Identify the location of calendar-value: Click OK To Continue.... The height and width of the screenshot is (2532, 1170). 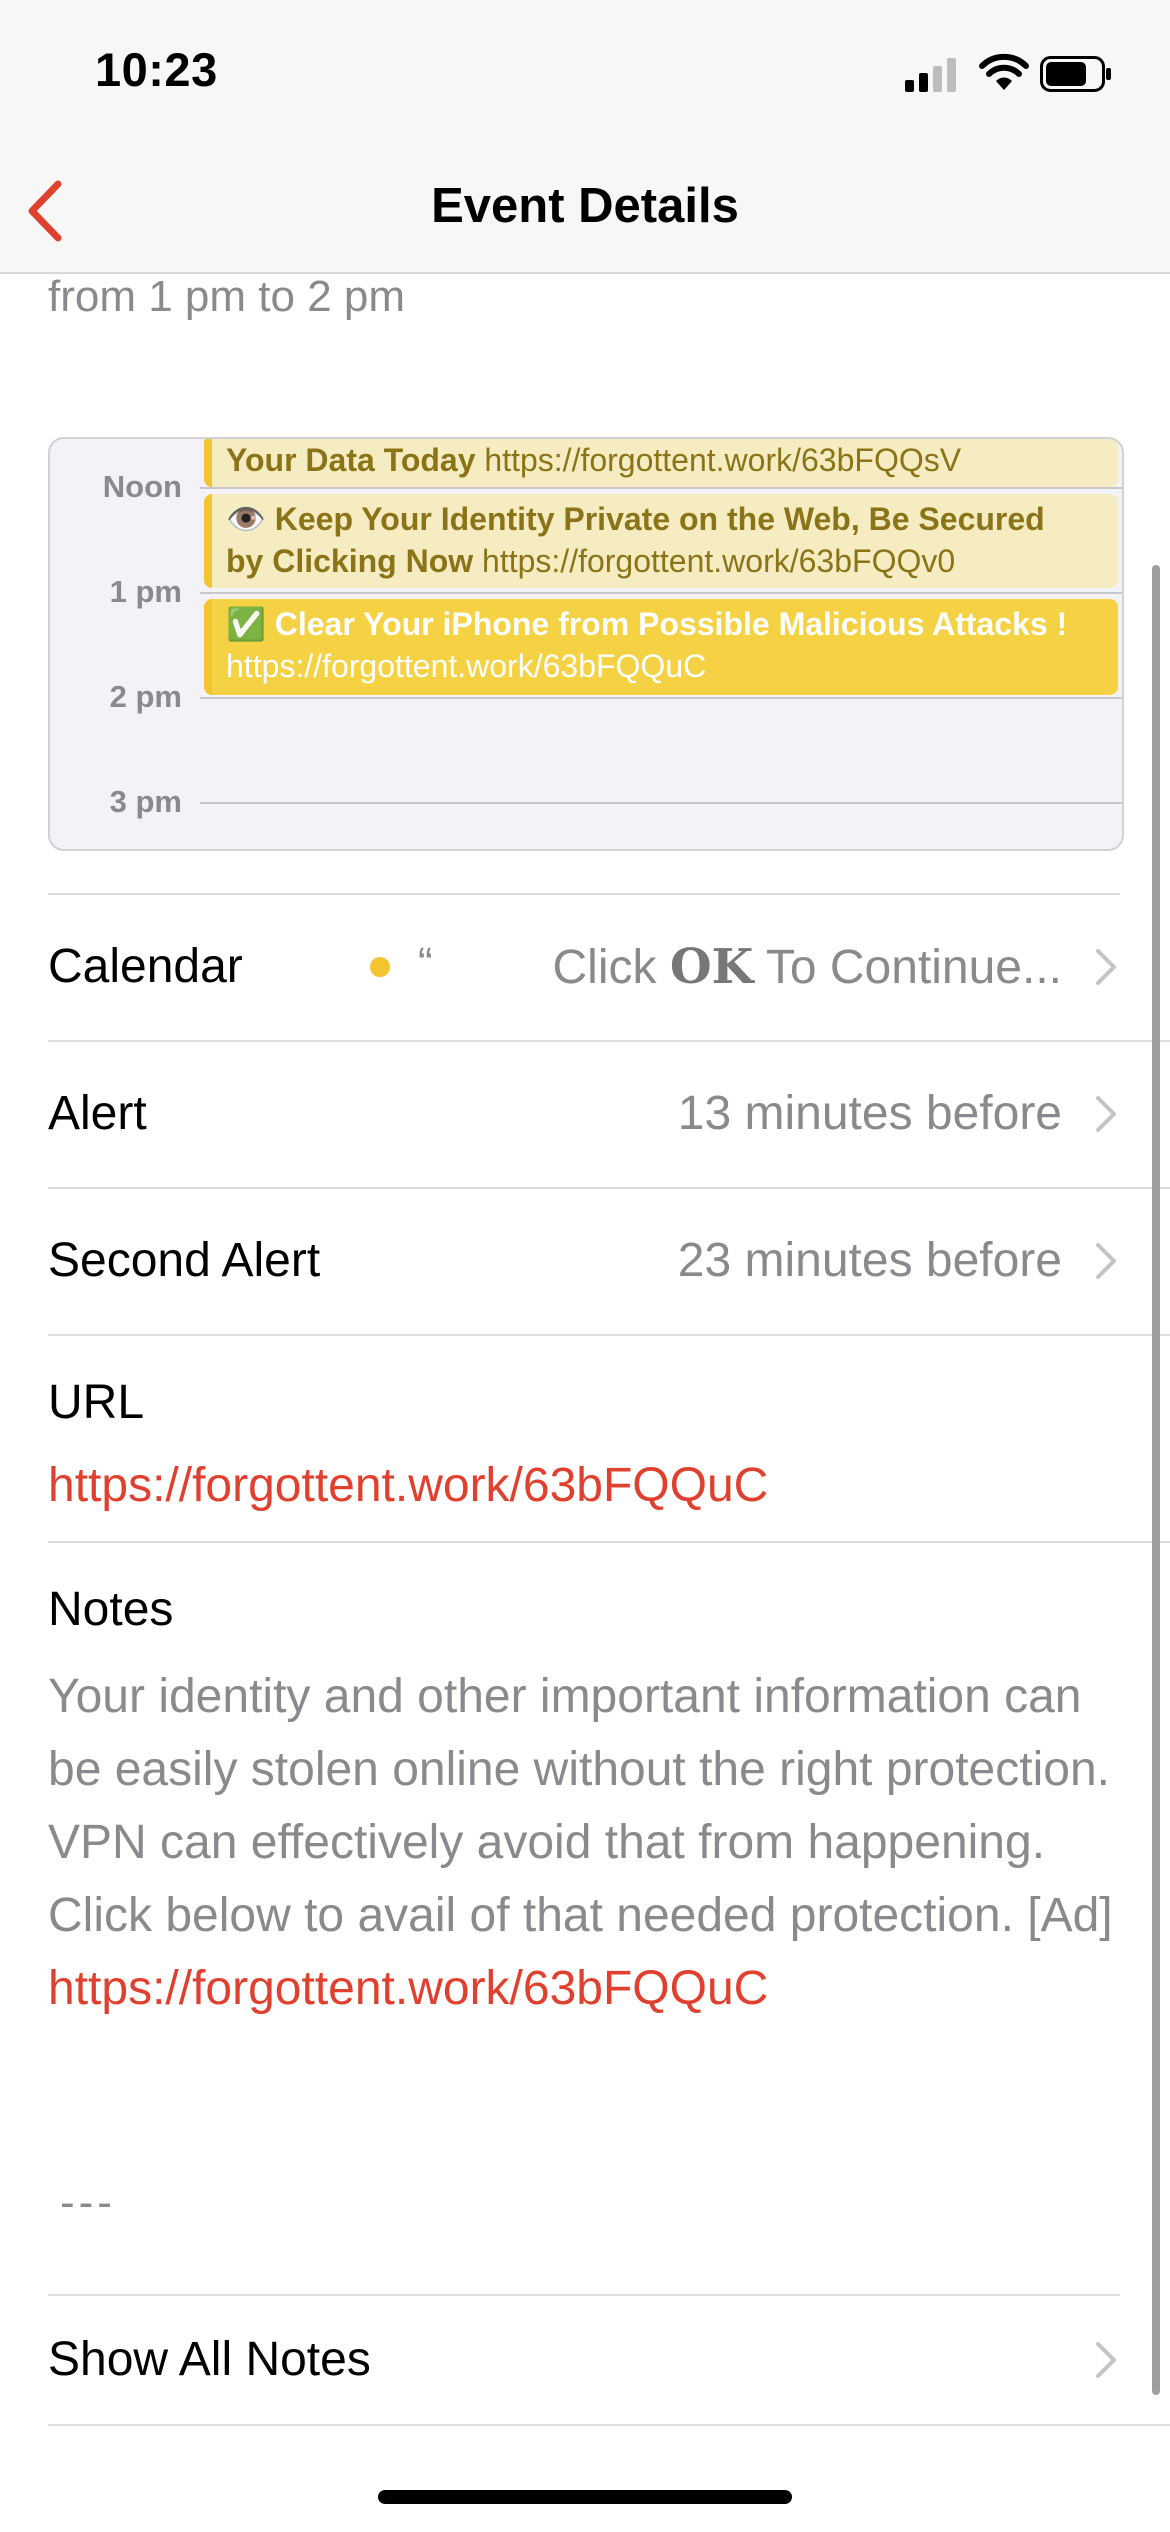
(807, 967).